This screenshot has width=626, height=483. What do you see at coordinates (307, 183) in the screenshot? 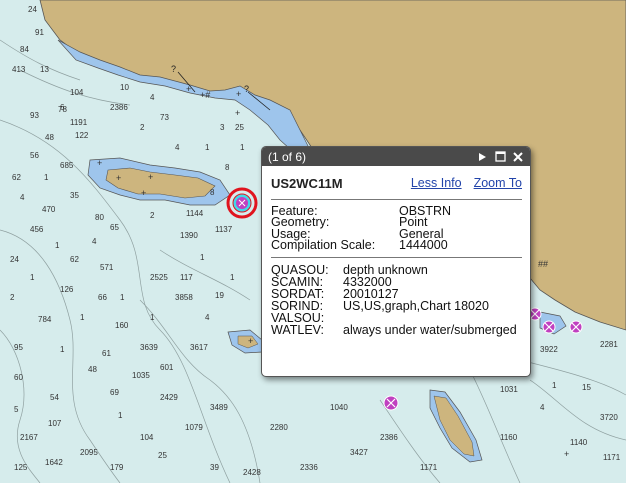
I see `feature-id: US2WC11M` at bounding box center [307, 183].